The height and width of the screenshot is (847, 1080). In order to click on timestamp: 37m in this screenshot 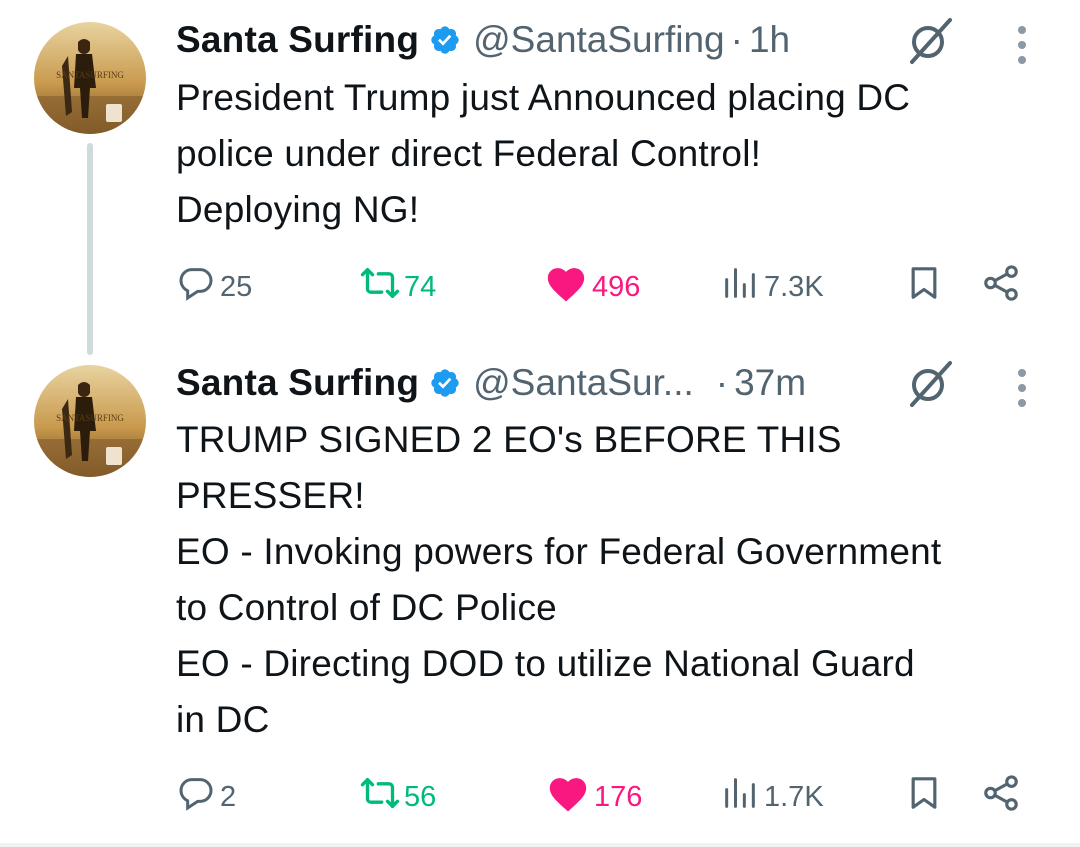, I will do `click(770, 383)`.